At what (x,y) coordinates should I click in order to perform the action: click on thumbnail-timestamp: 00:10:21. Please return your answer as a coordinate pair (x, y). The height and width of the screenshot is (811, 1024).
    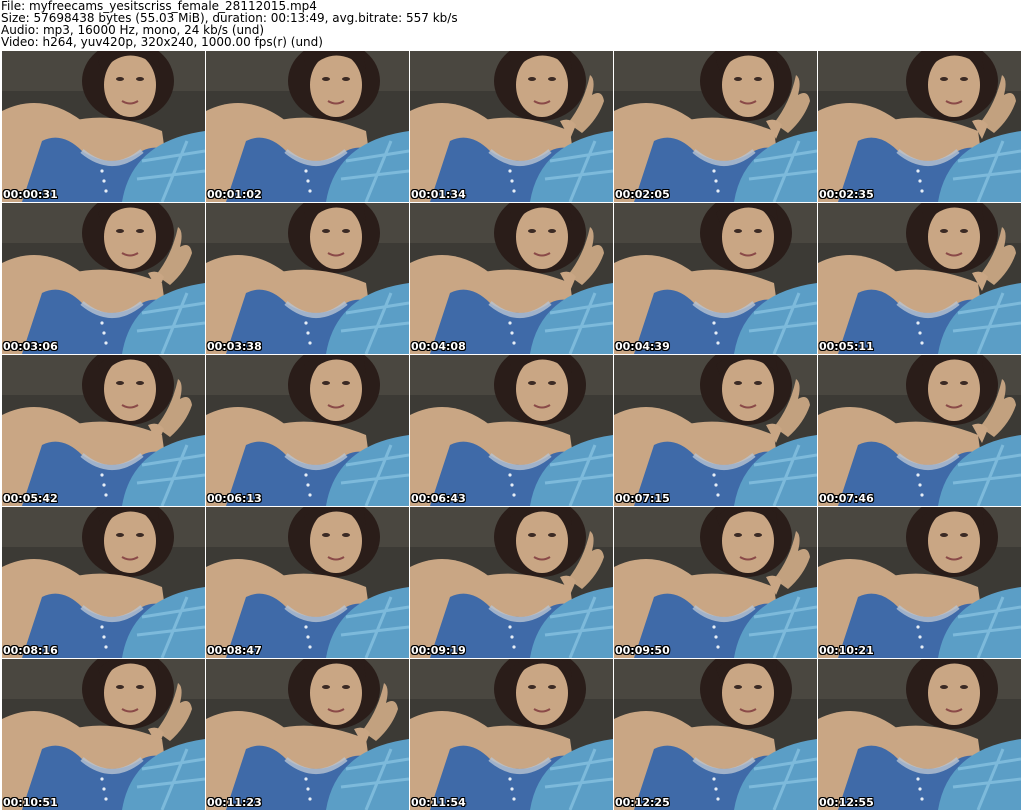
    Looking at the image, I should click on (846, 650).